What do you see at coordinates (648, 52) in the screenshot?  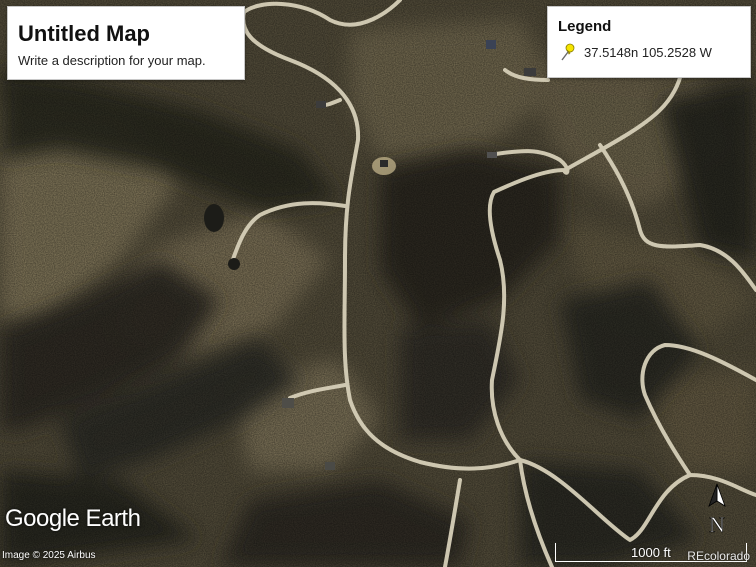 I see `legend-item-label: 37.5148n 105.2528 W` at bounding box center [648, 52].